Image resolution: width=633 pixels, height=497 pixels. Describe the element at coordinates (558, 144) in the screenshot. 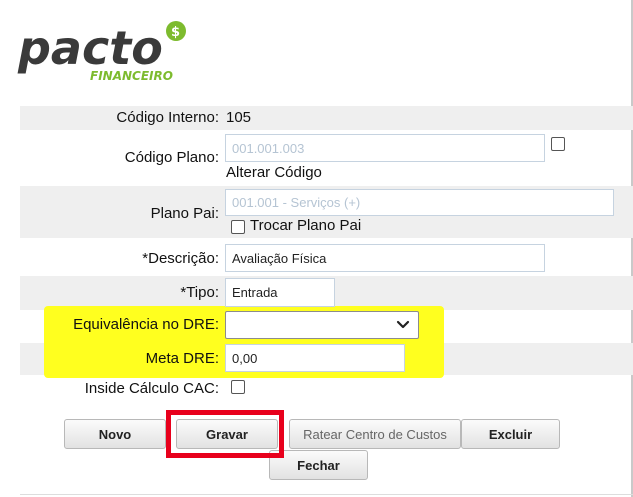

I see `alterar-codigo-checkbox` at that location.